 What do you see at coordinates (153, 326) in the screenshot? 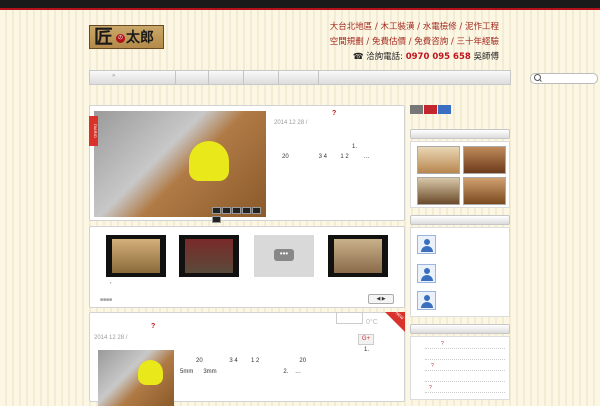
I see `post-2-title: ?` at bounding box center [153, 326].